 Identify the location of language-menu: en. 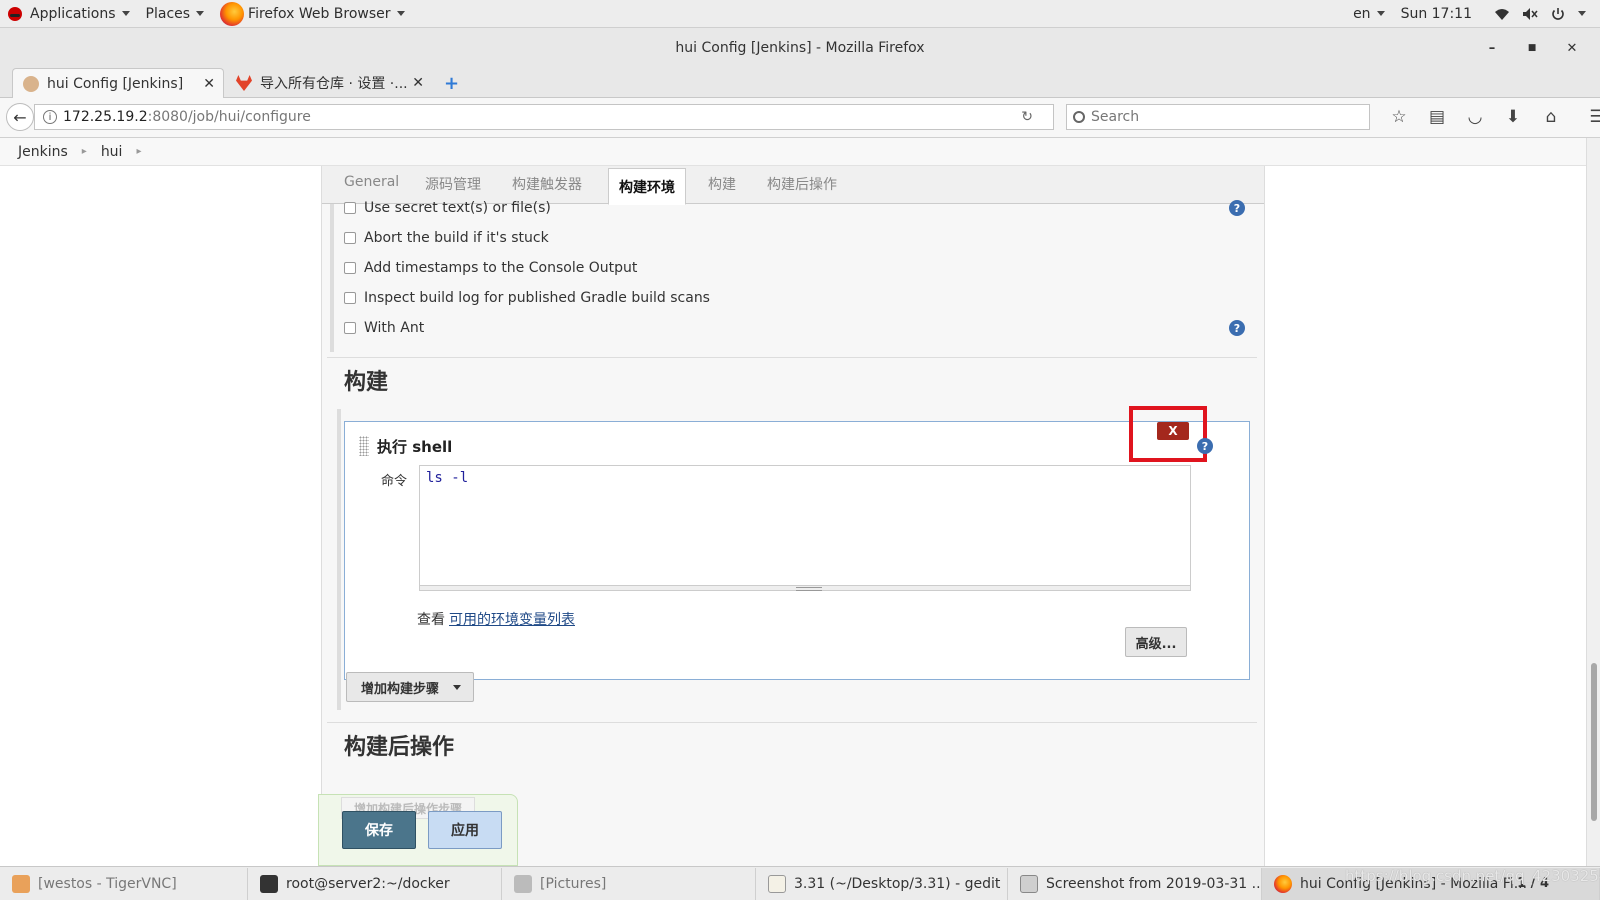
(1369, 14).